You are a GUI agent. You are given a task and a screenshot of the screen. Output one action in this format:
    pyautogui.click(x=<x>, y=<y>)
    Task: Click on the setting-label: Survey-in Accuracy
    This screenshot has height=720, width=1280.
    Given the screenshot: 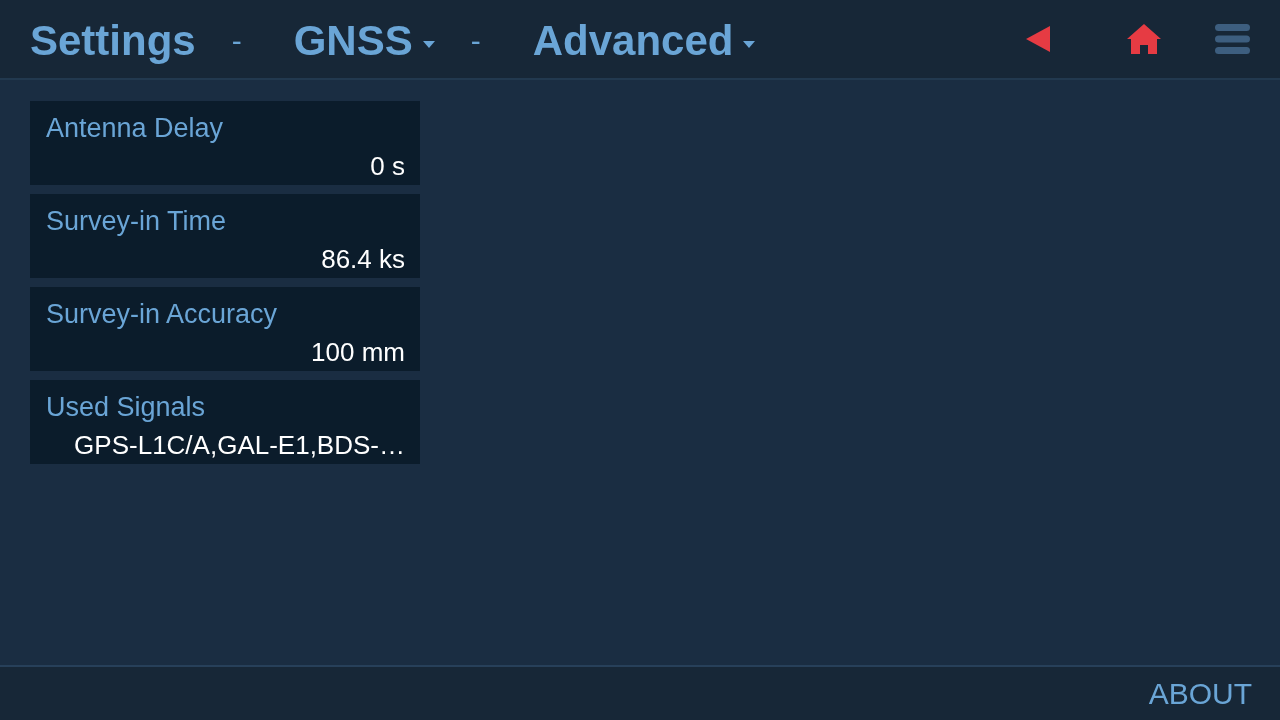 What is the action you would take?
    pyautogui.click(x=162, y=314)
    